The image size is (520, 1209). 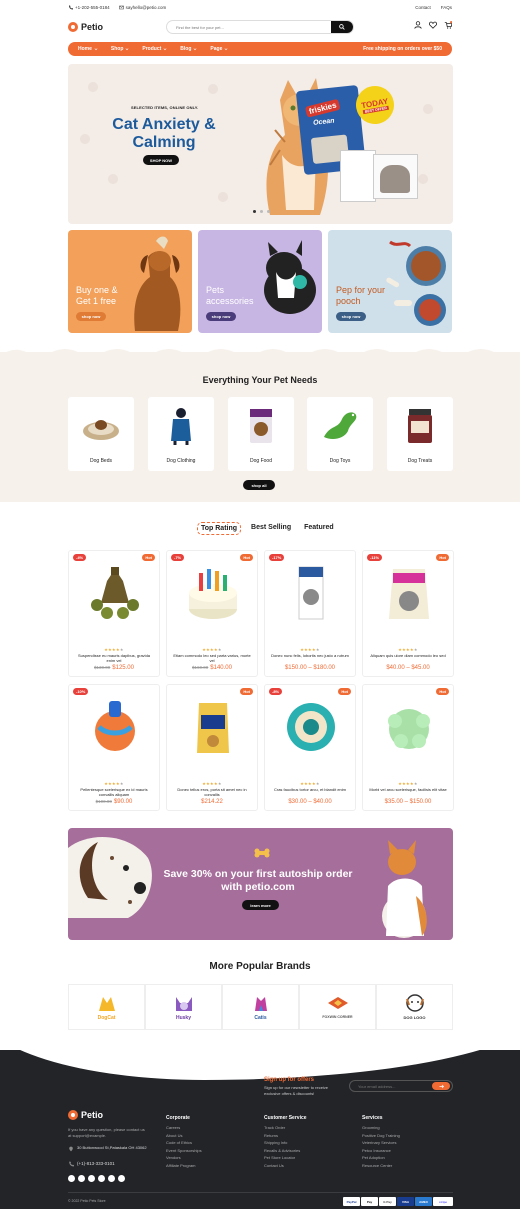 I want to click on footer-link: Shipping Info, so click(x=282, y=1143).